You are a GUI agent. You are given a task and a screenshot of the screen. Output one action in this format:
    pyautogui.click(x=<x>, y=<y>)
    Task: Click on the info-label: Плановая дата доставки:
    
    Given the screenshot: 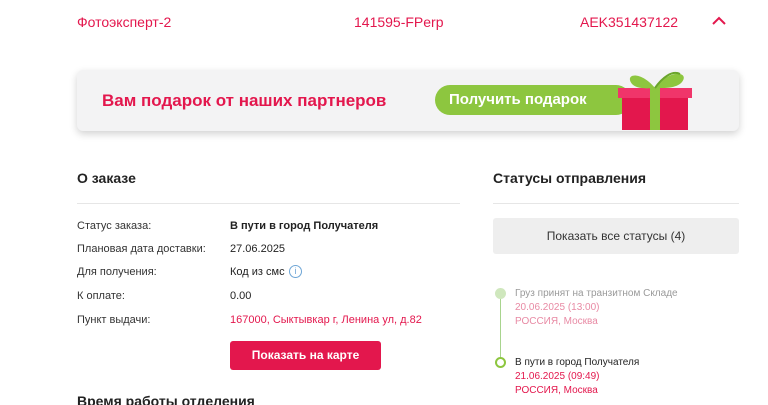 What is the action you would take?
    pyautogui.click(x=141, y=249)
    